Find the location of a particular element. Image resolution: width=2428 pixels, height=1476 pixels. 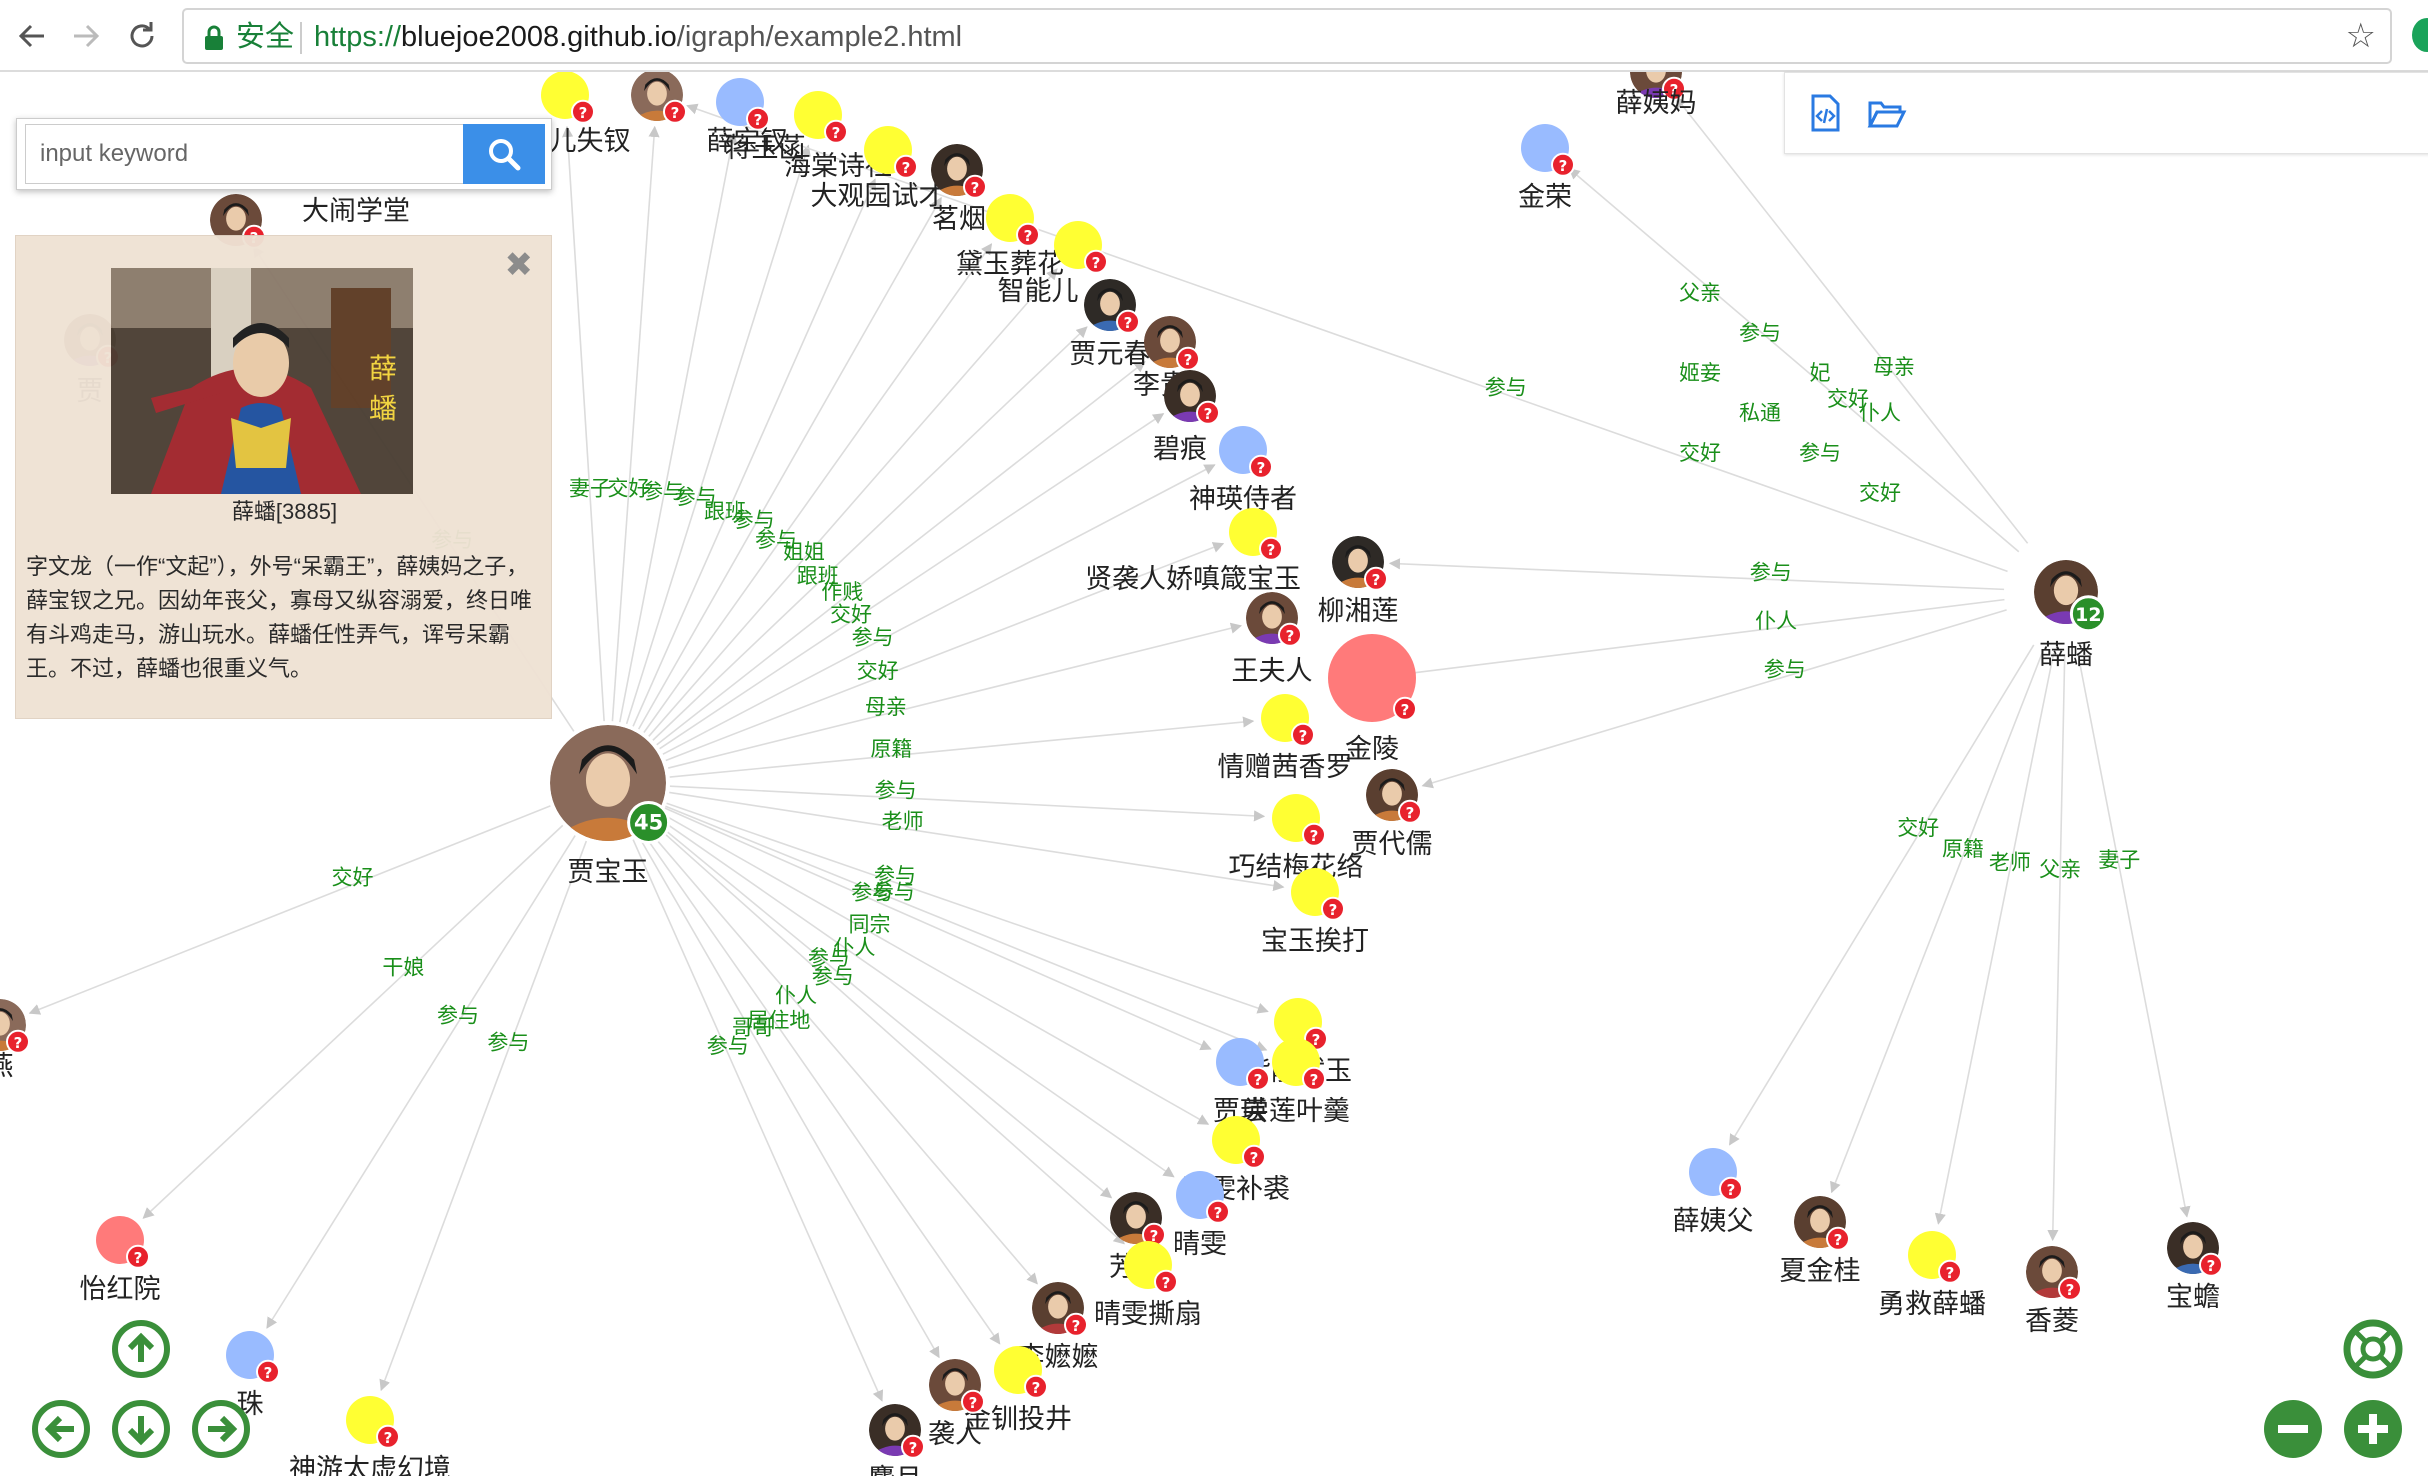

forward-button is located at coordinates (86, 36).